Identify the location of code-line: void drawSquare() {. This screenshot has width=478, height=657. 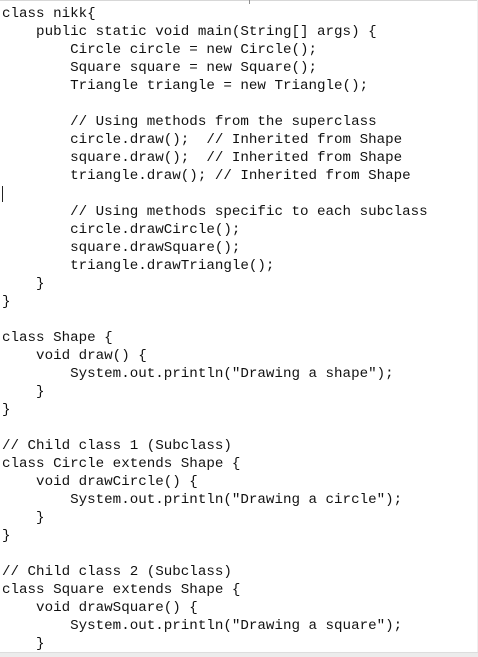
(215, 608).